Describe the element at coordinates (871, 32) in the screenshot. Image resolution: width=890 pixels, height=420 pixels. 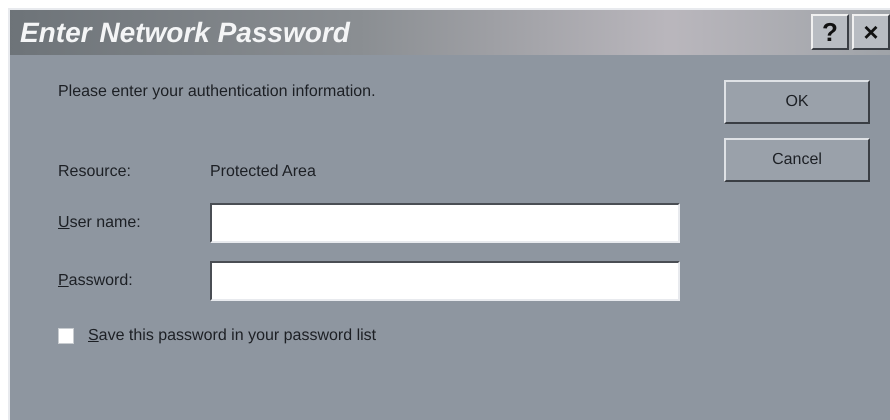
I see `close-button: ×` at that location.